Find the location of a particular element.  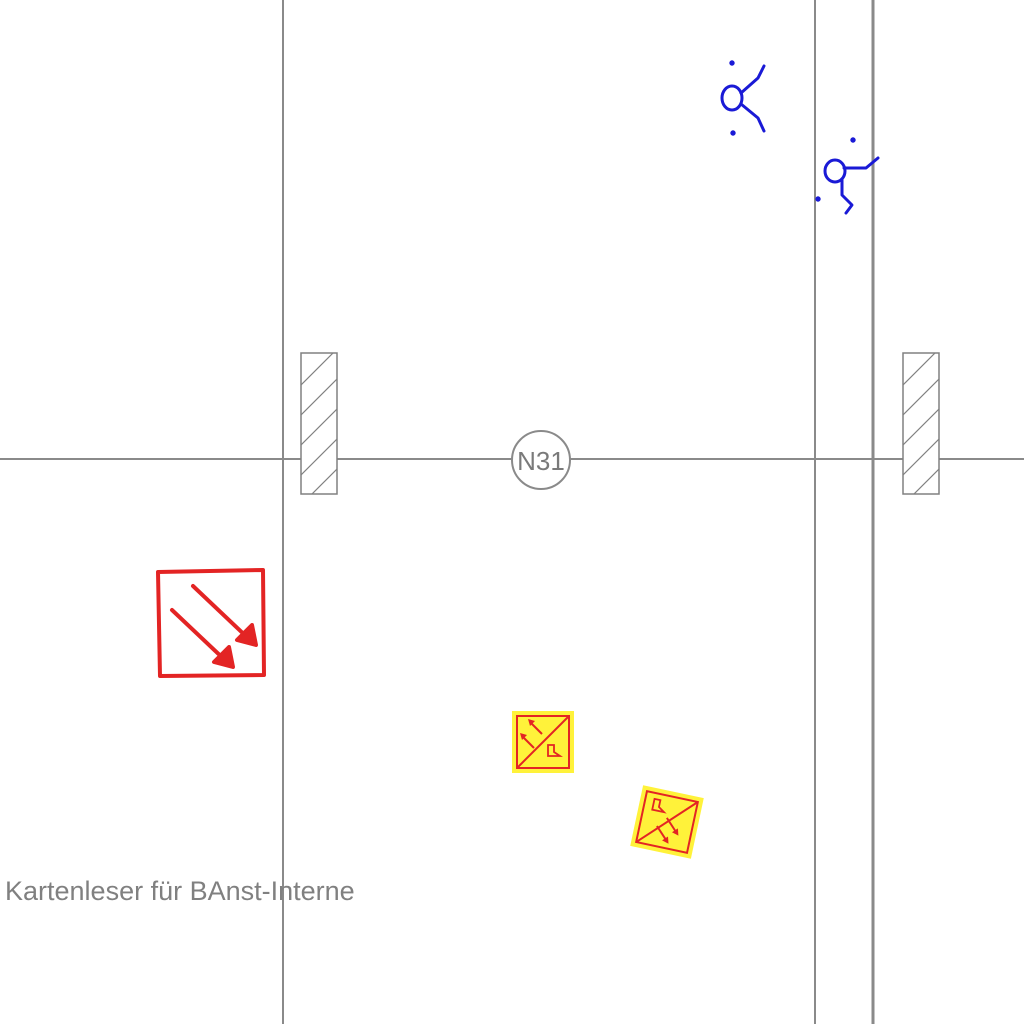

hatched-column-right is located at coordinates (921, 423).